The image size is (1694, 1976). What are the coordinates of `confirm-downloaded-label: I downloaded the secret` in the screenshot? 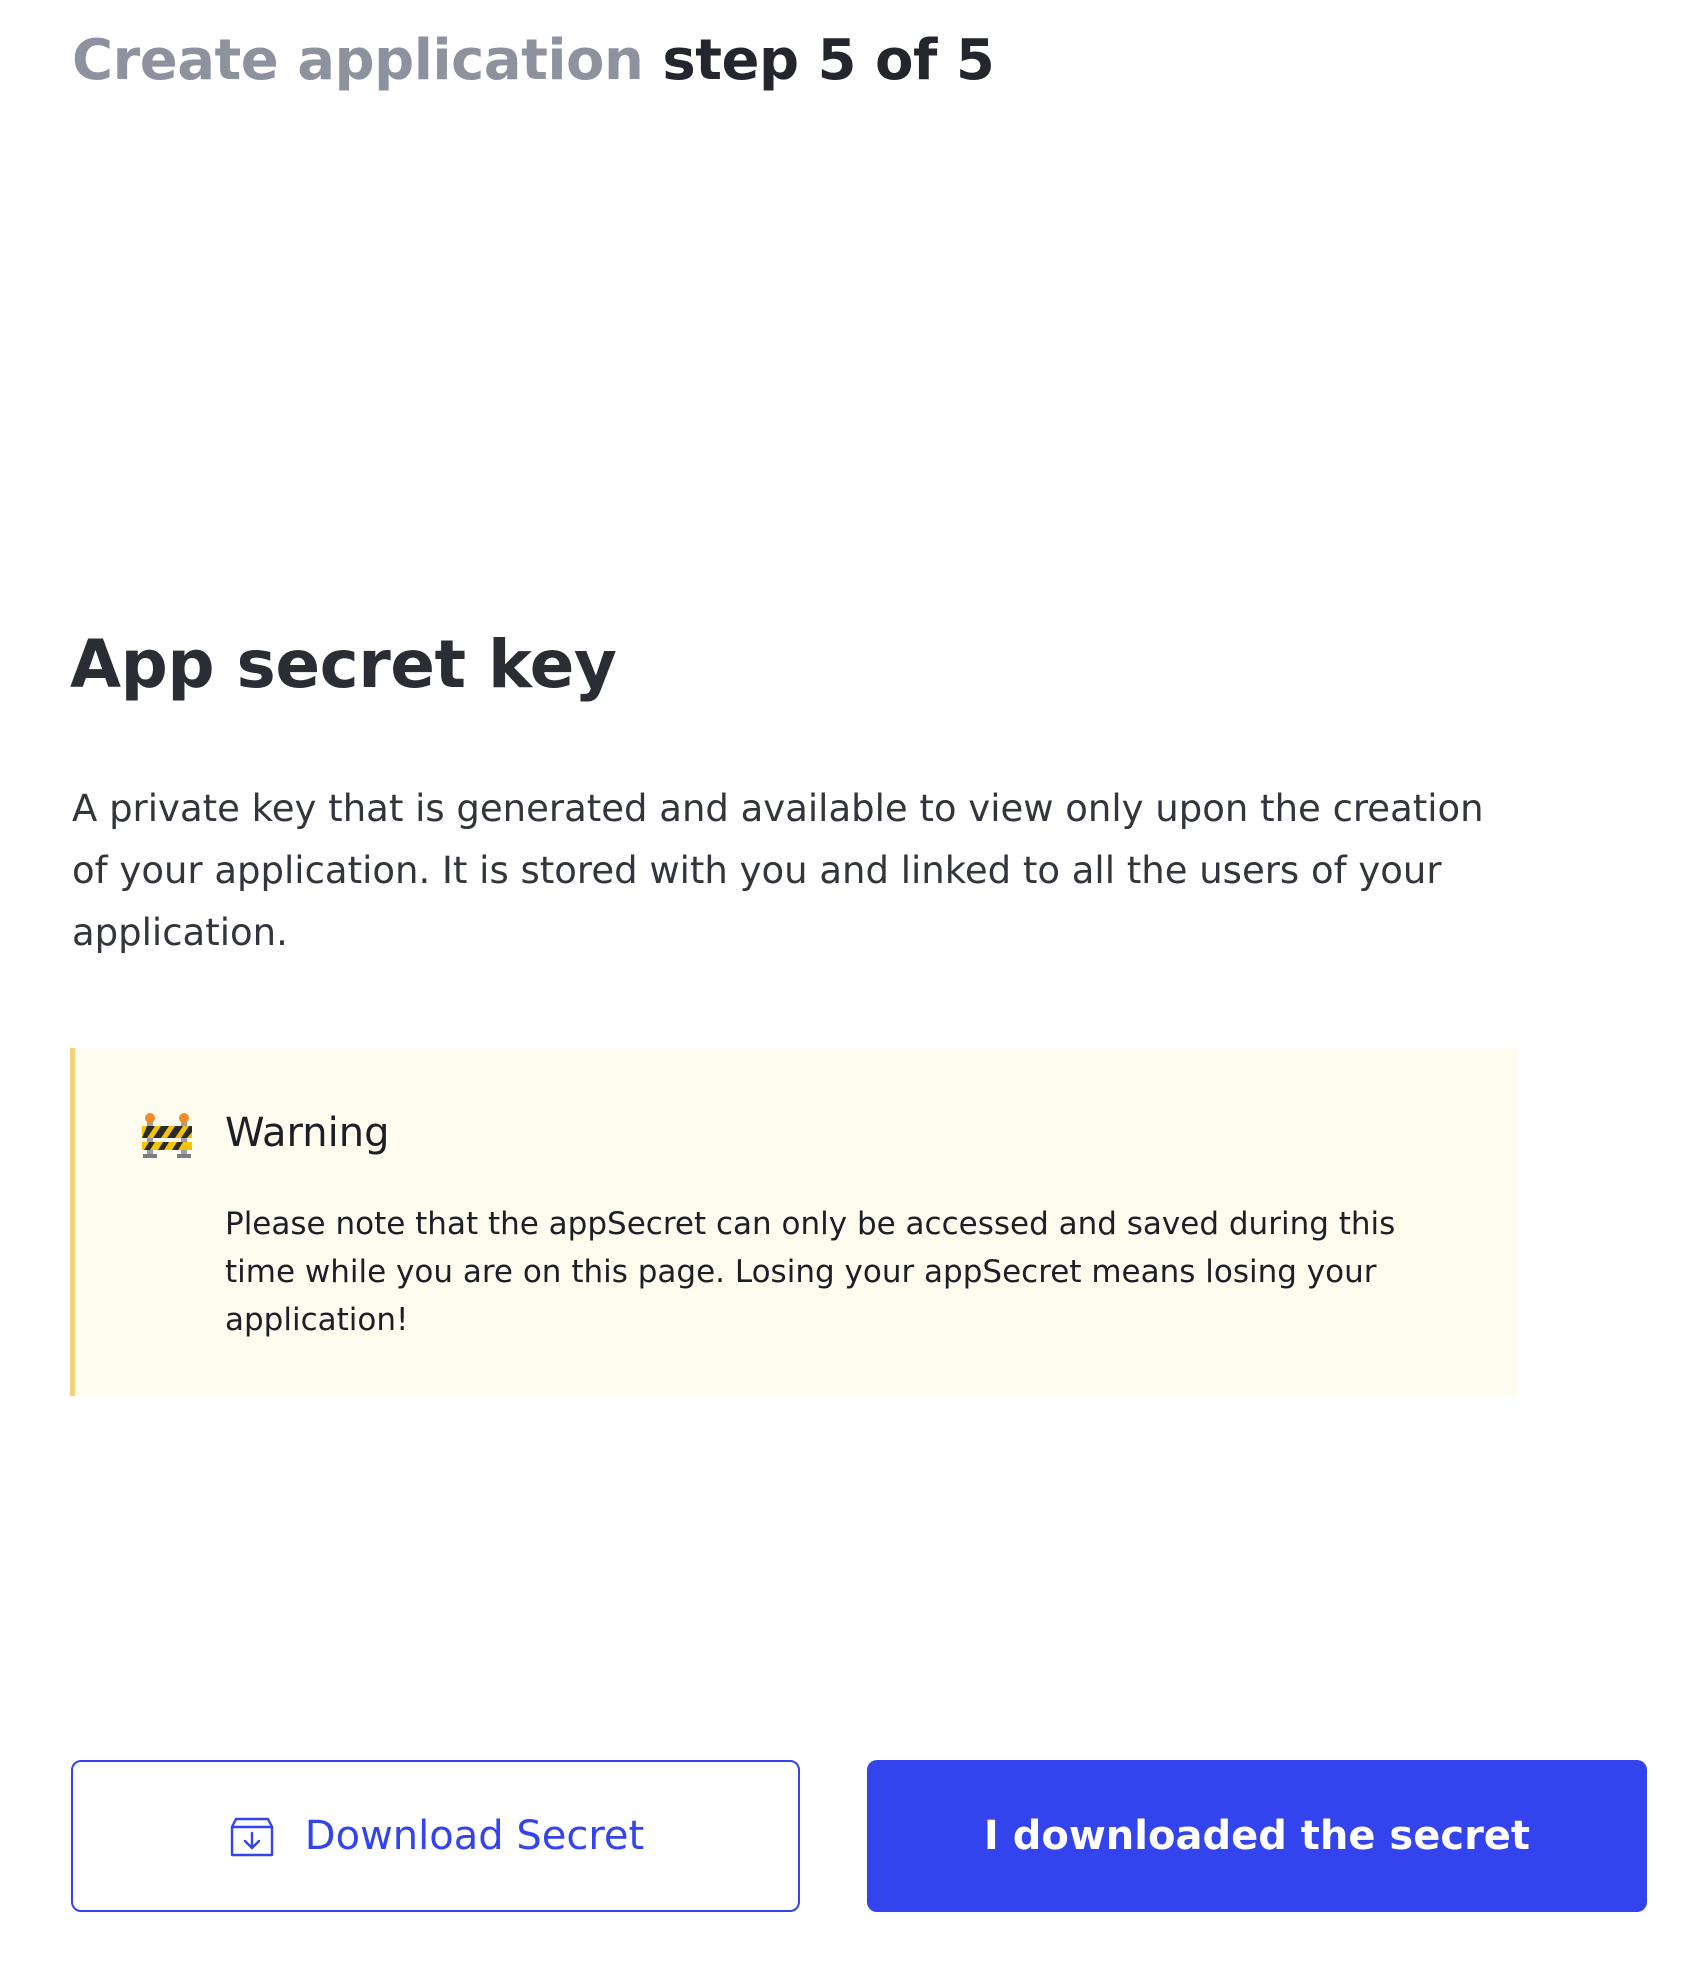 It's located at (1257, 1836).